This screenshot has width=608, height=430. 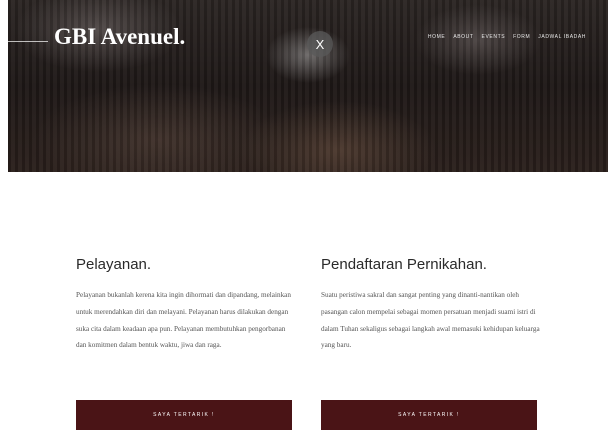 What do you see at coordinates (507, 37) in the screenshot?
I see `main-nav: HOME ABOUT EVENTS FORM JADWAL IBADAH` at bounding box center [507, 37].